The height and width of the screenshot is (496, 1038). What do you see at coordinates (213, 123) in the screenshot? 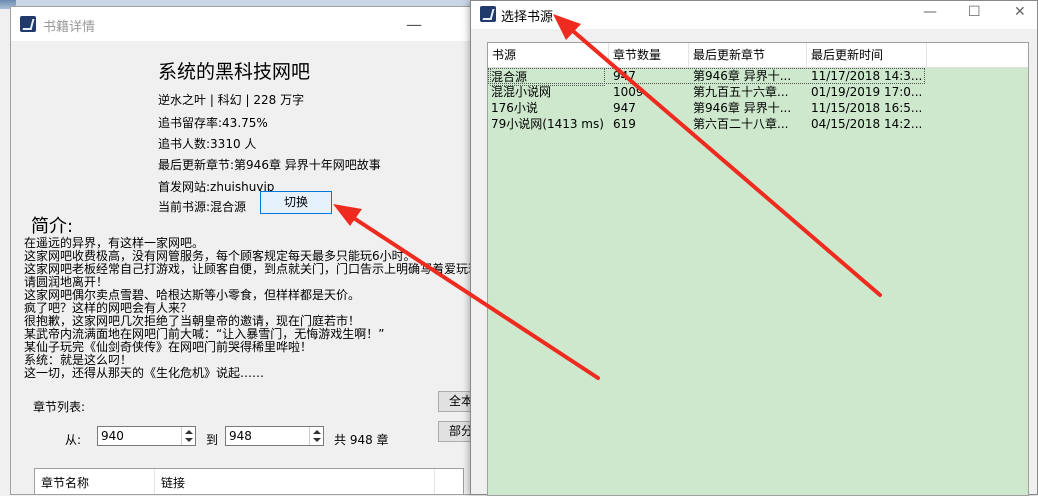
I see `retention-rate: 追书留存率:43.75%` at bounding box center [213, 123].